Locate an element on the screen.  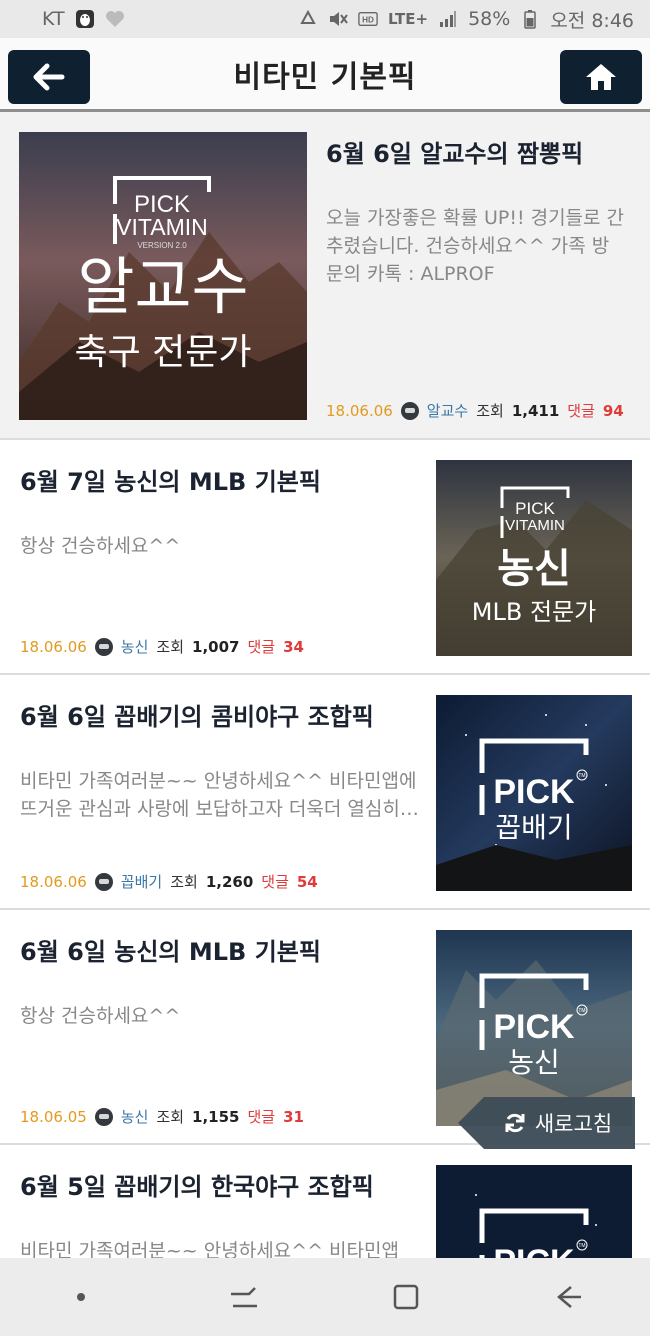
post-meta: 18.06.06 알교수 조회 1,411 댓글 94 is located at coordinates (475, 410).